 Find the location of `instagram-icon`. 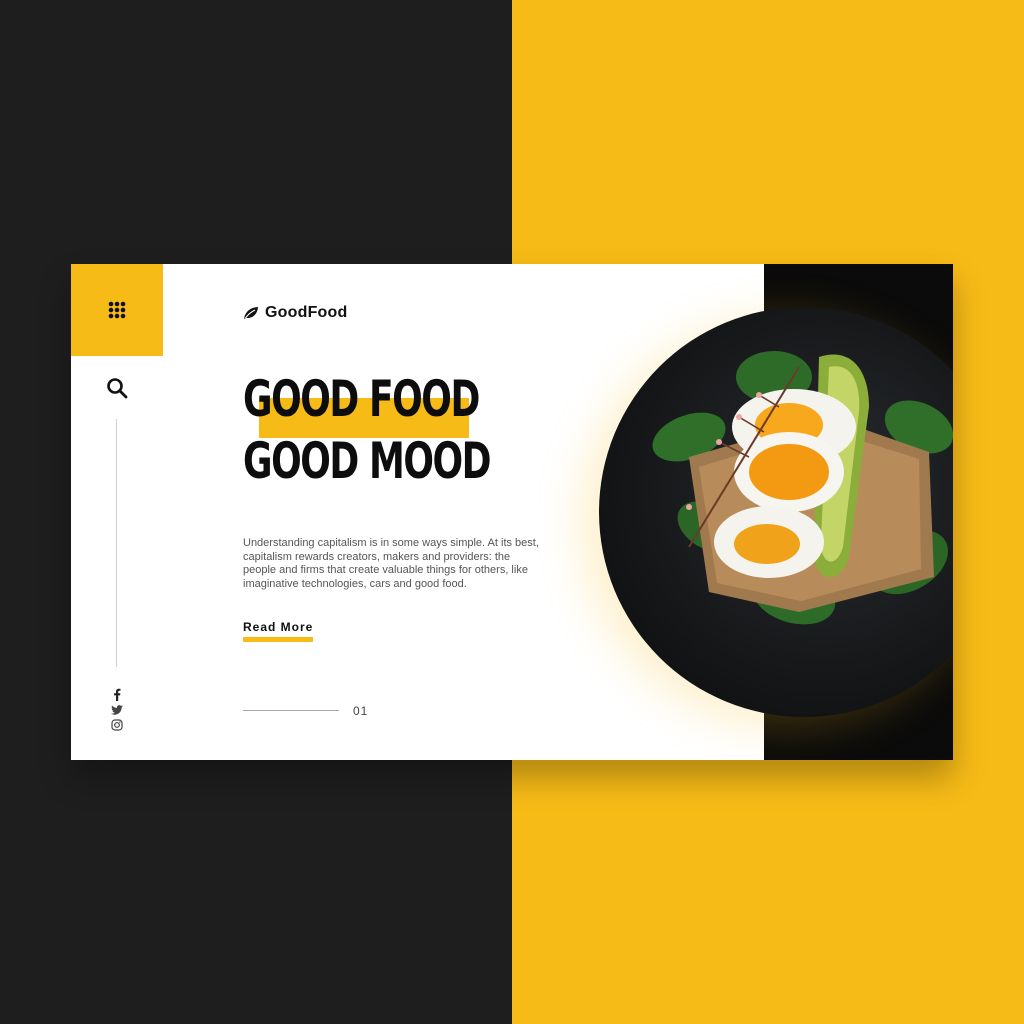

instagram-icon is located at coordinates (117, 725).